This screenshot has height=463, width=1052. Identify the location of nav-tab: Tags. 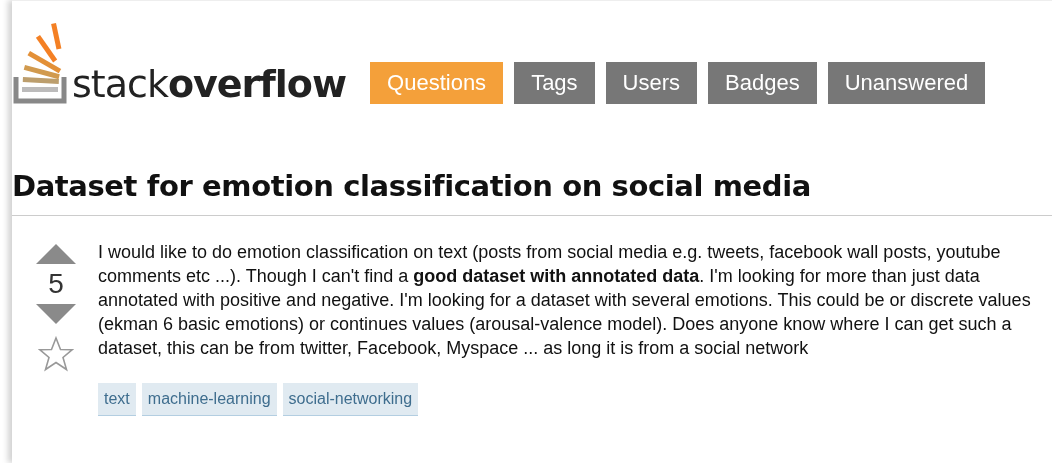
(554, 83).